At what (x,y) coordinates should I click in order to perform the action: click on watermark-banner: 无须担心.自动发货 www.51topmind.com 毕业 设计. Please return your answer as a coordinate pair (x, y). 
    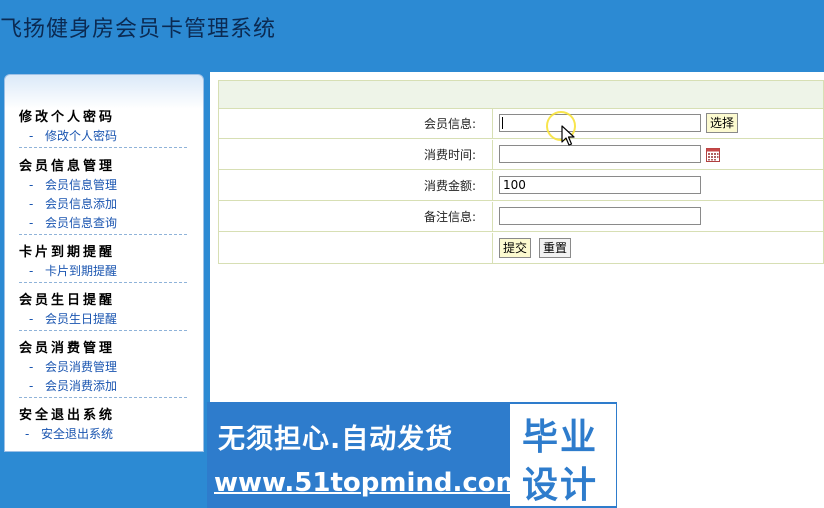
    Looking at the image, I should click on (412, 455).